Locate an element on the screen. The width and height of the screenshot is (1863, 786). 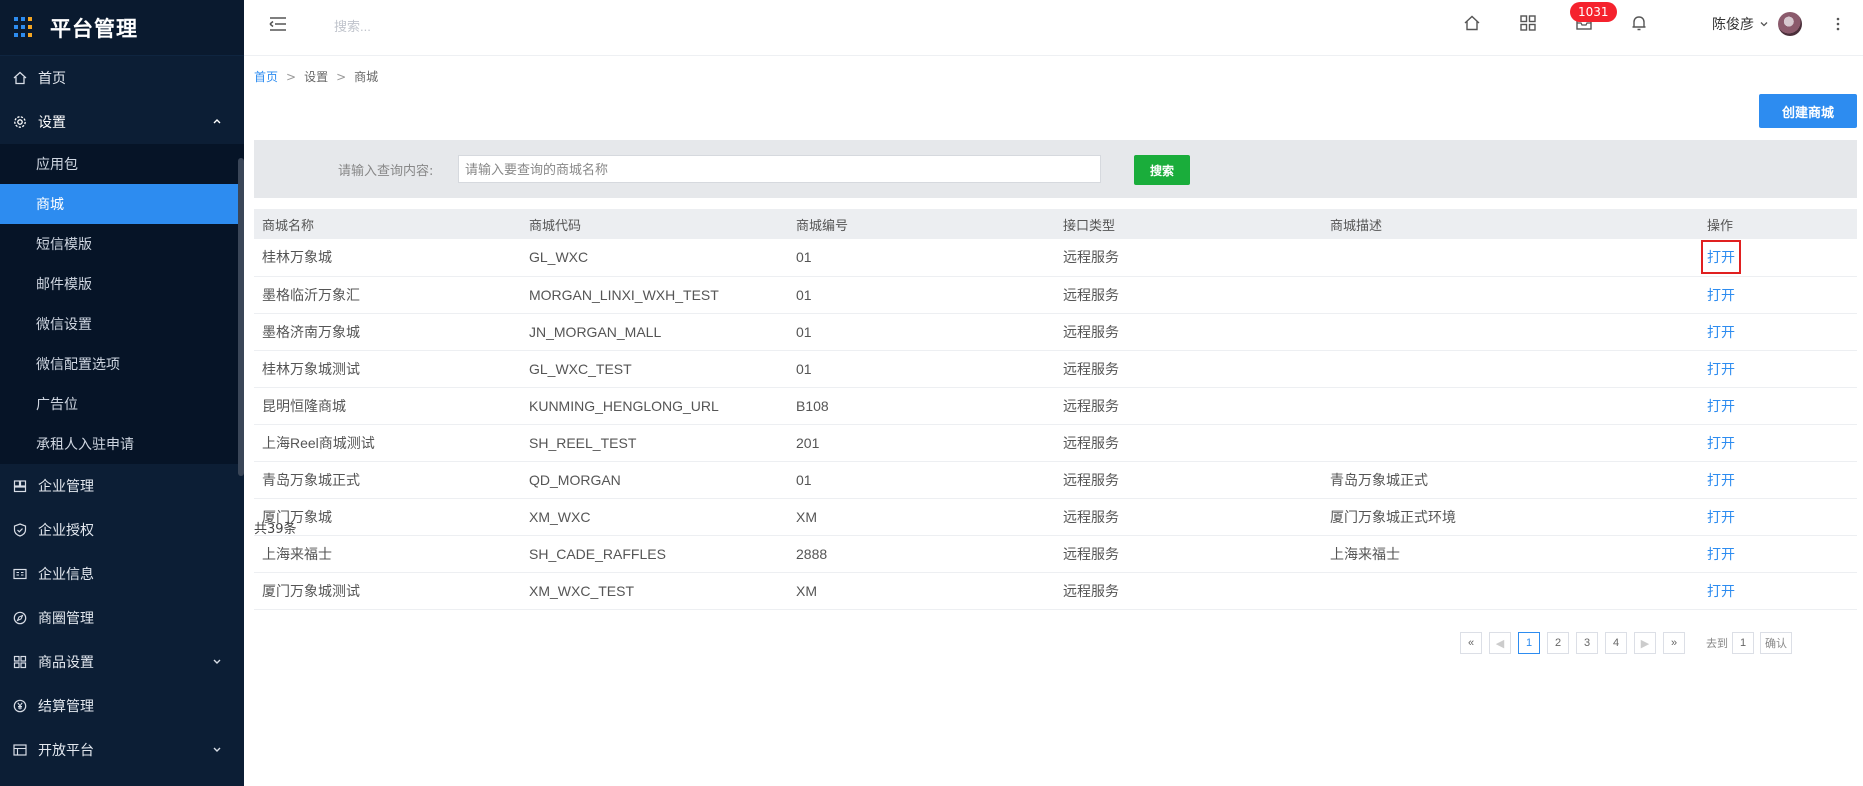
goto-confirm-button: 确认 is located at coordinates (1776, 643).